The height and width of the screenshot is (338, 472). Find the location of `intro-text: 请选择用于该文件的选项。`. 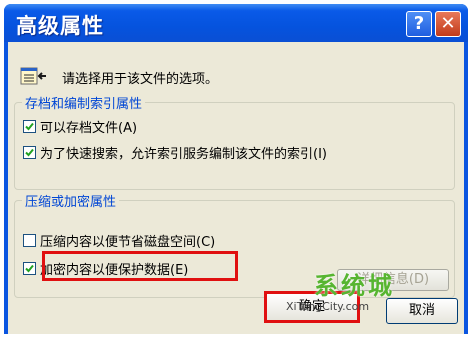

intro-text: 请选择用于该文件的选项。 is located at coordinates (140, 79).